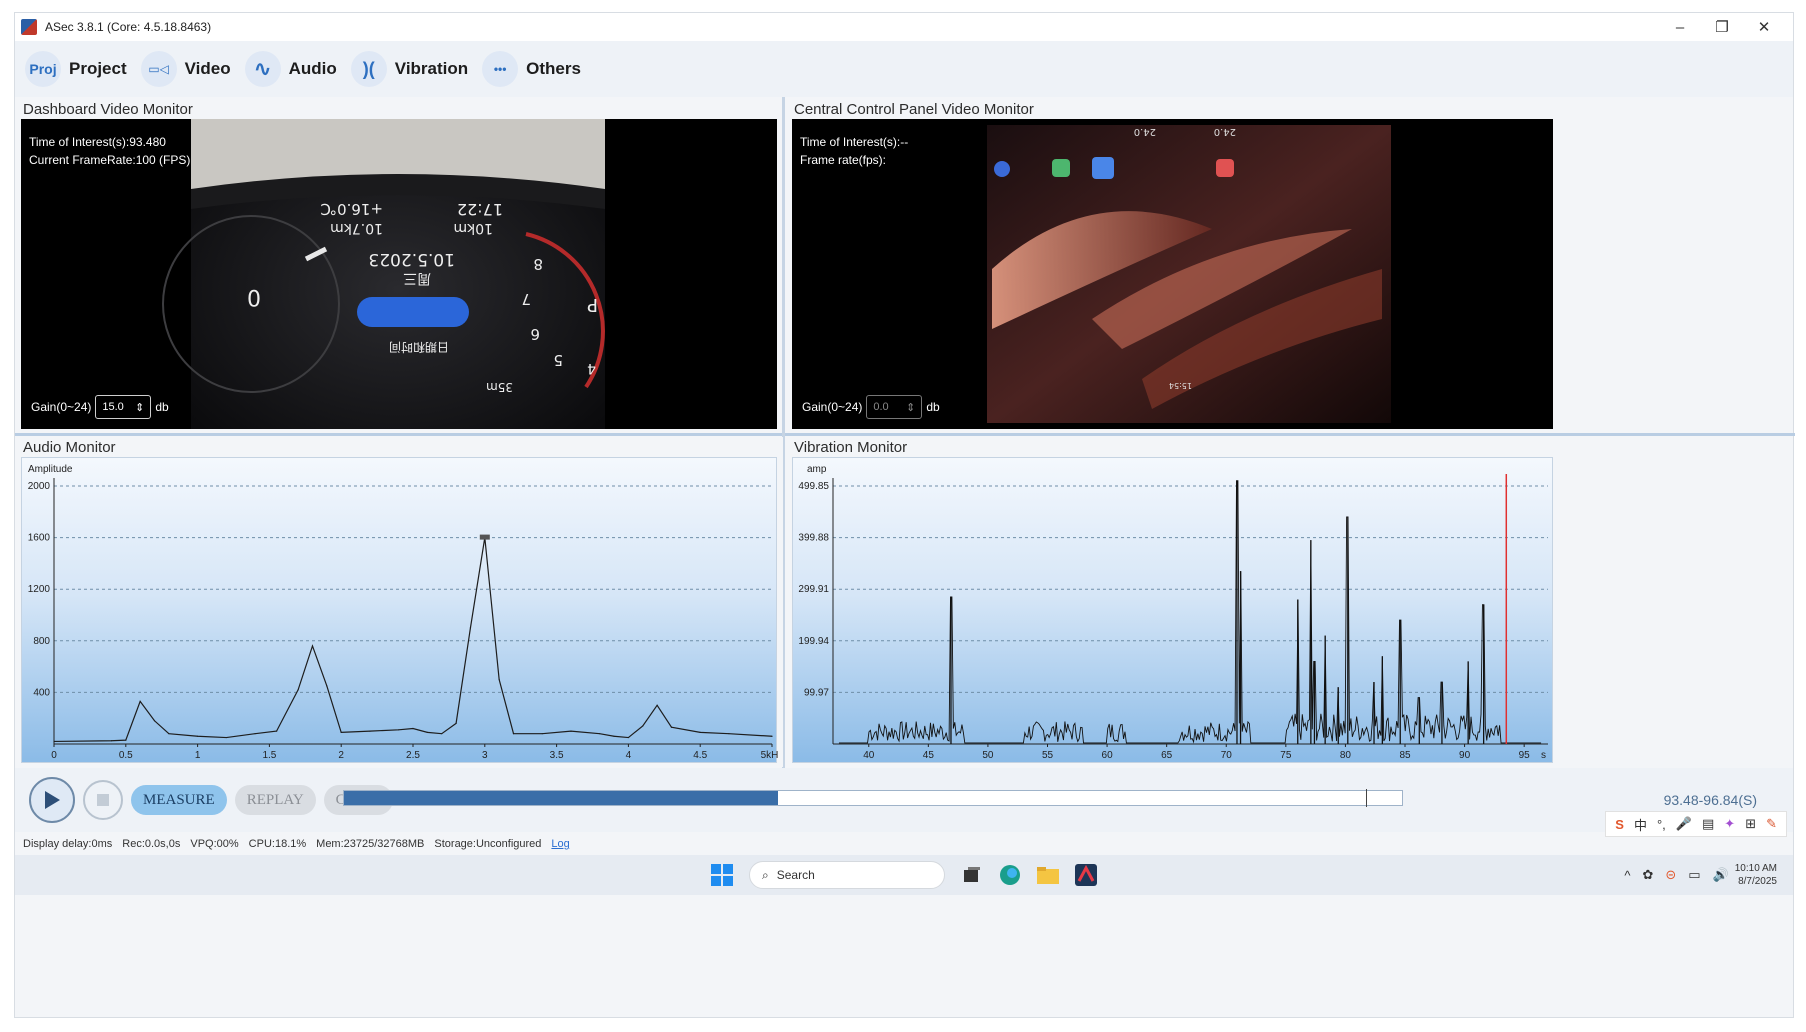 Image resolution: width=1806 pixels, height=1032 pixels. I want to click on toolbox-icon: ⊞, so click(1750, 824).